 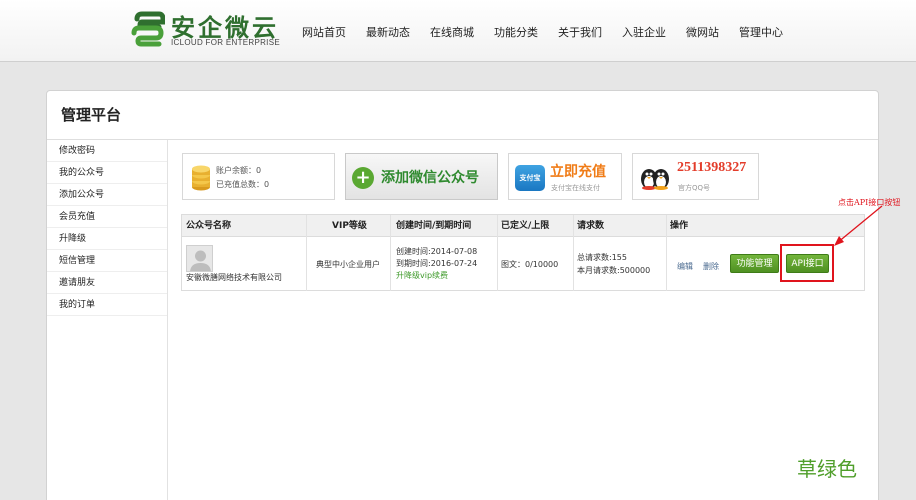 I want to click on qq-number: 2511398327, so click(x=712, y=167).